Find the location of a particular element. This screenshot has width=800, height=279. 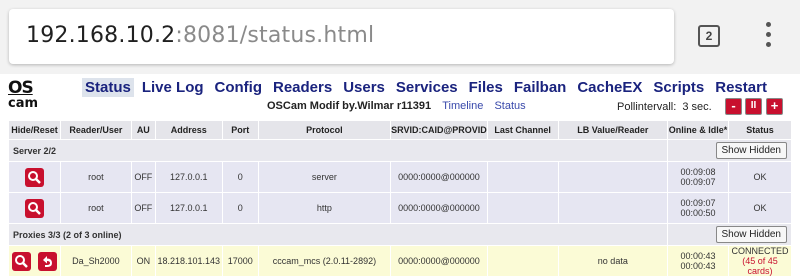

server-section-title: Server 2/2 is located at coordinates (338, 150).